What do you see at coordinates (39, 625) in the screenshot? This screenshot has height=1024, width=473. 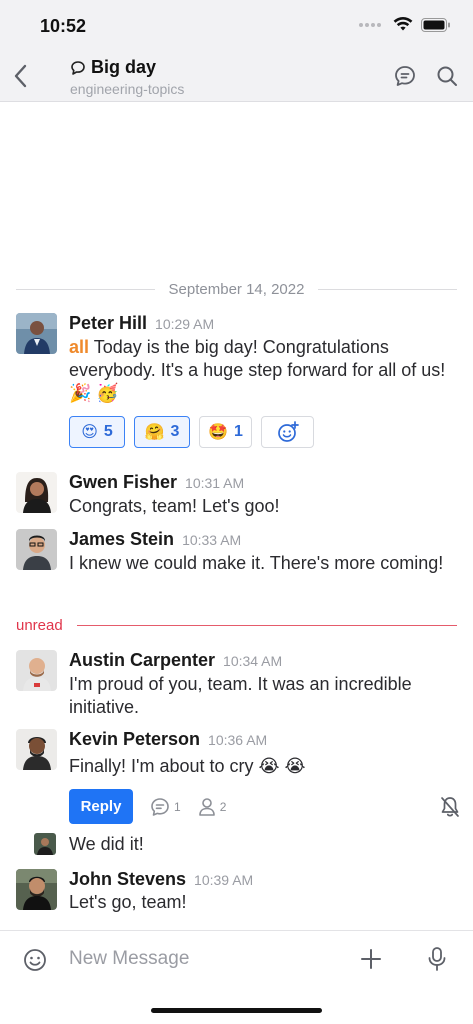 I see `unread-label: unread` at bounding box center [39, 625].